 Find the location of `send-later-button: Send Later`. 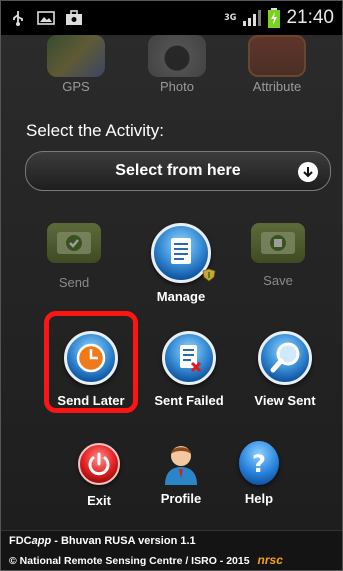

send-later-button: Send Later is located at coordinates (91, 369).